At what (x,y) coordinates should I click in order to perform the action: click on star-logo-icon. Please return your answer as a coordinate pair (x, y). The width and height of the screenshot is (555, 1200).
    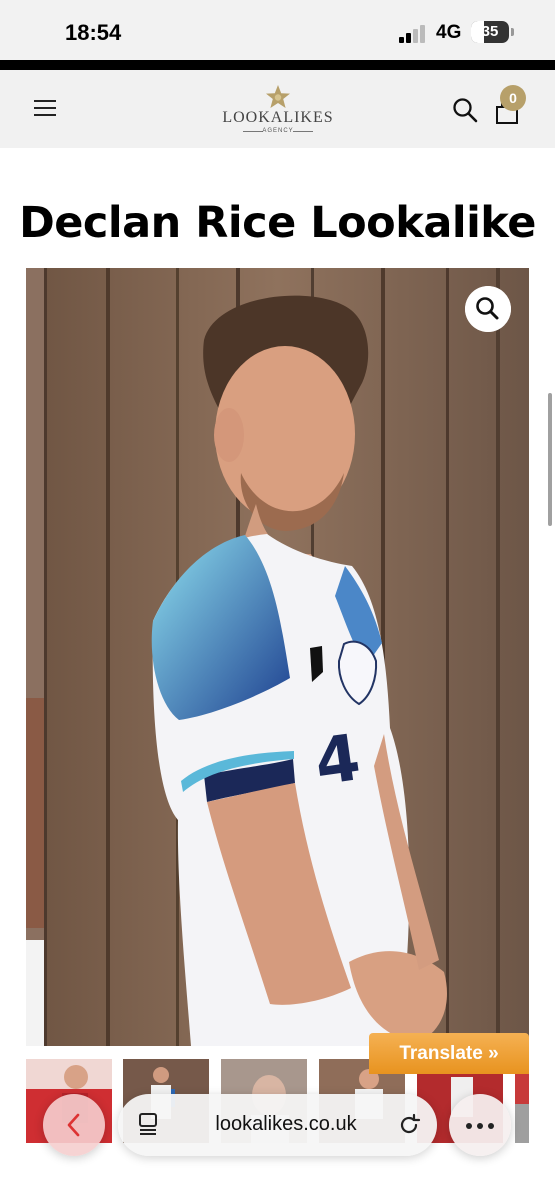
    Looking at the image, I should click on (278, 96).